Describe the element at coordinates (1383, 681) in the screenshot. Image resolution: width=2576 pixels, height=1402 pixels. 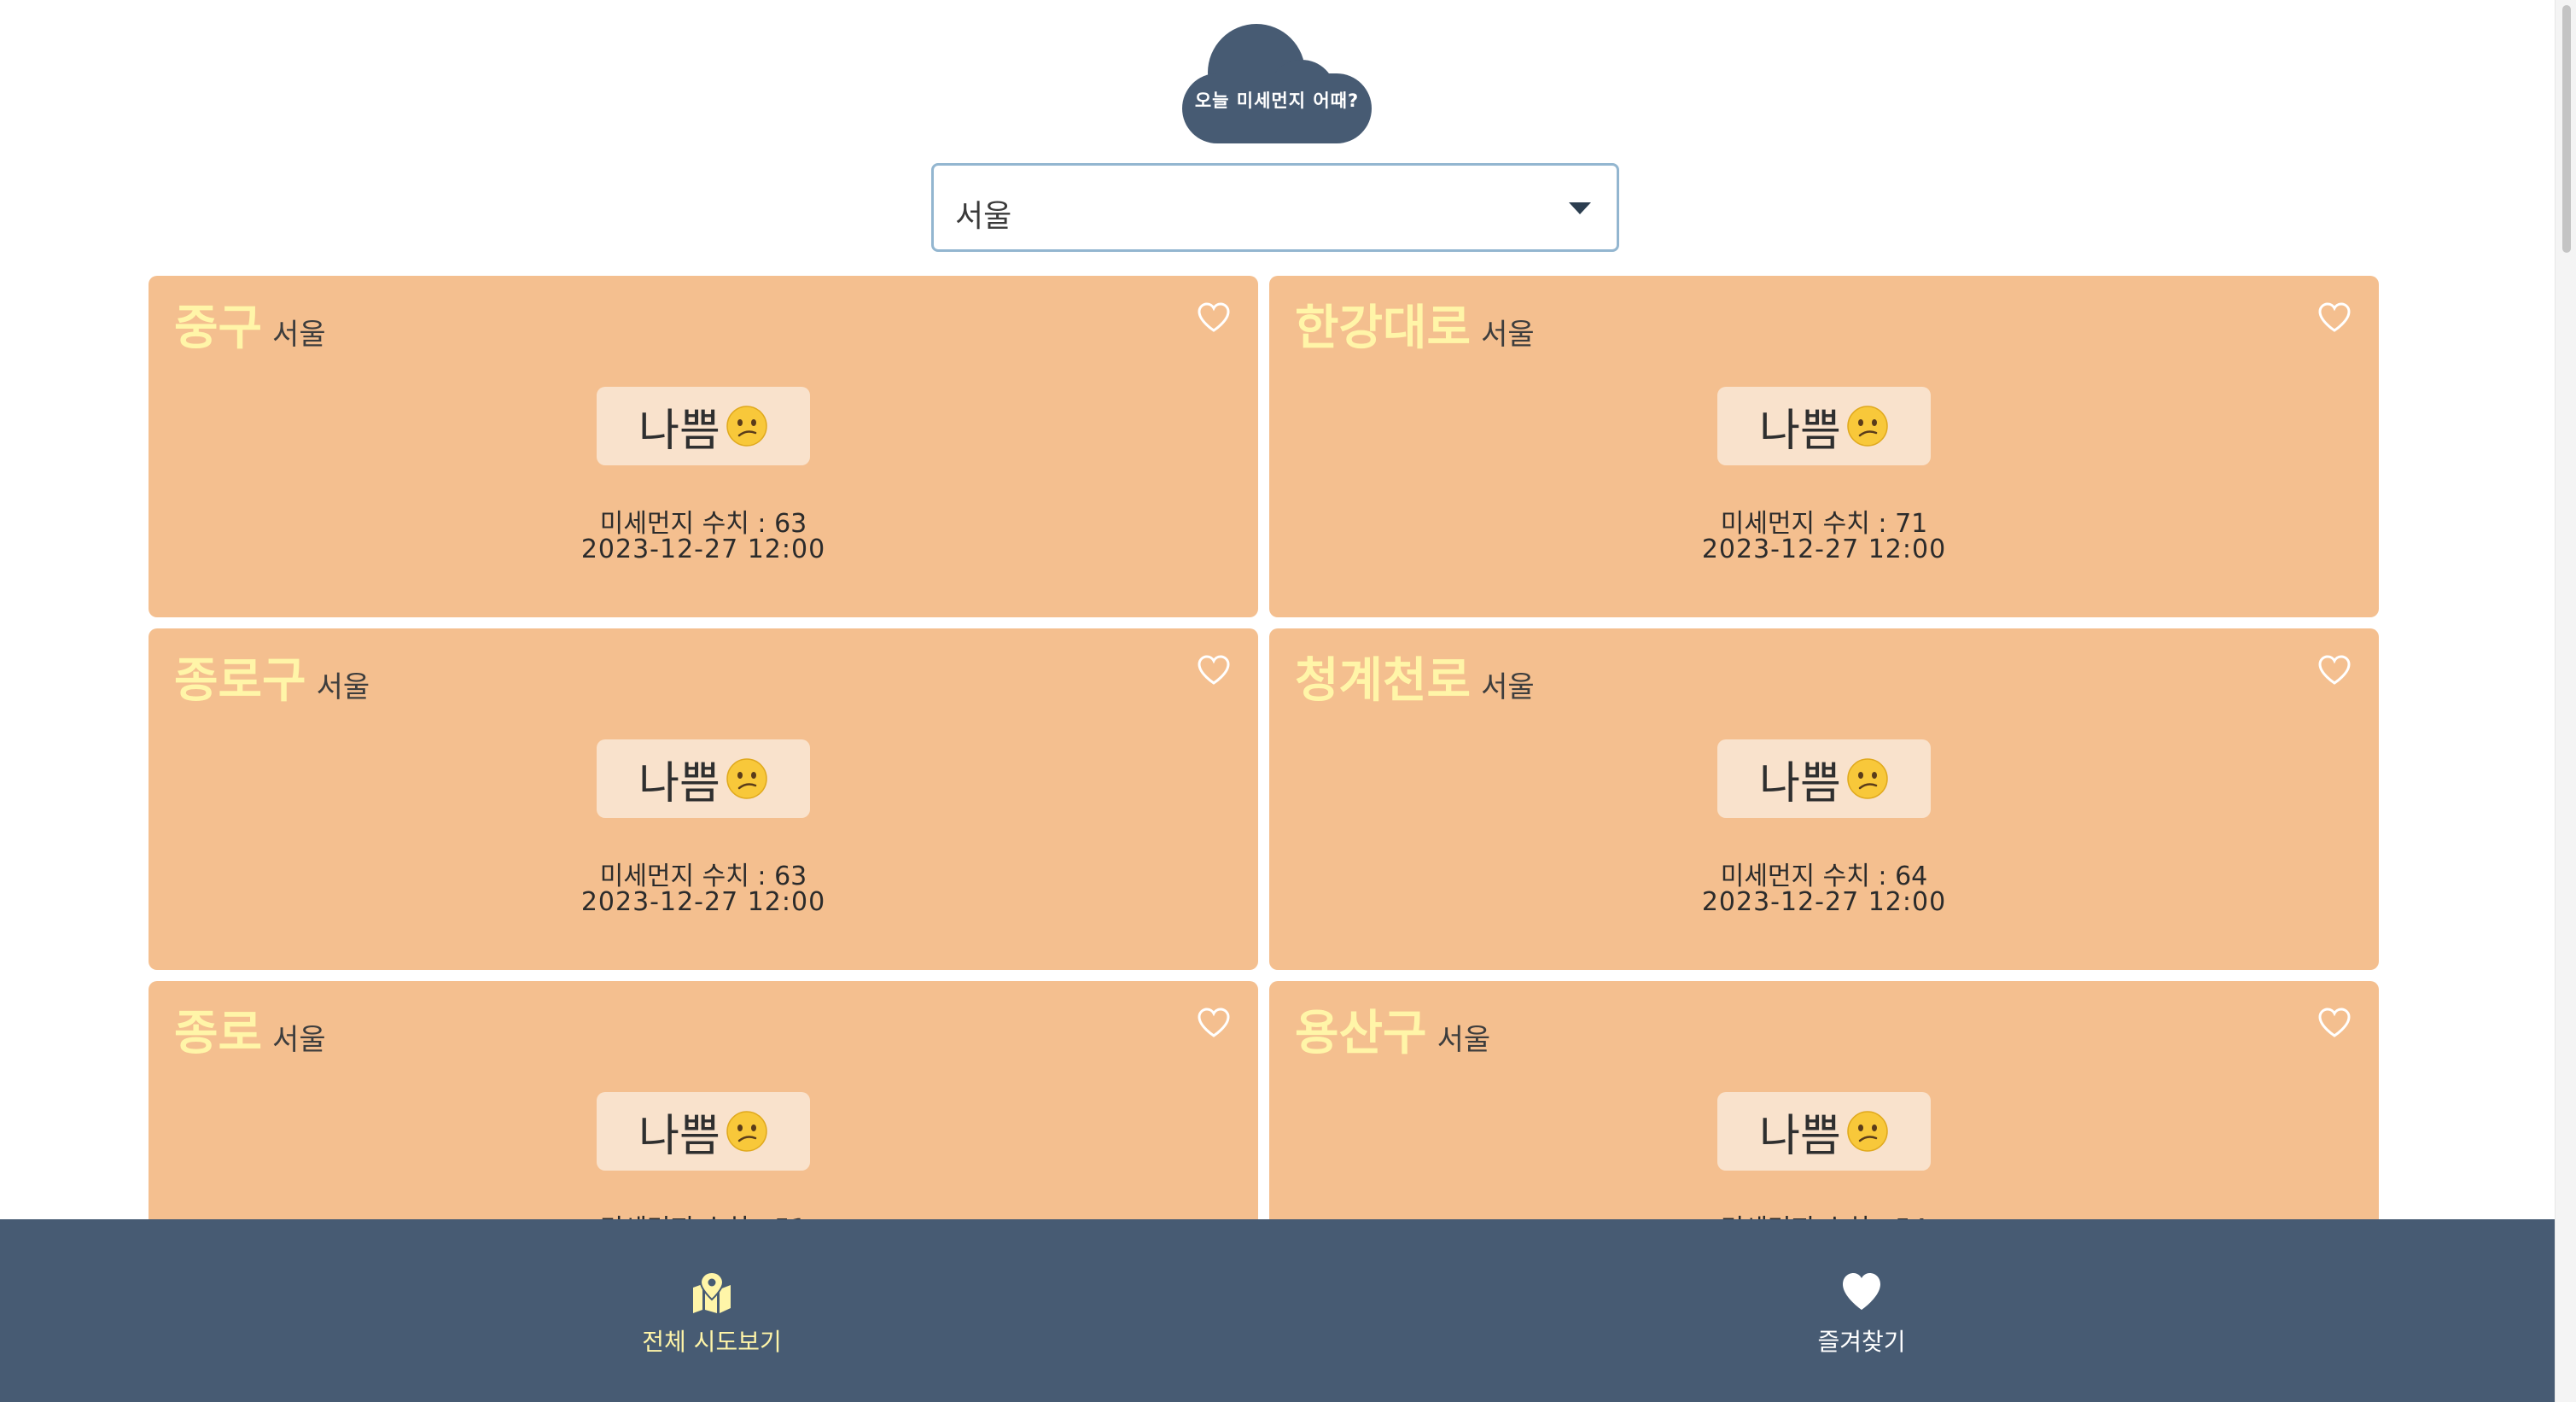
I see `station-name: 청계천로` at that location.